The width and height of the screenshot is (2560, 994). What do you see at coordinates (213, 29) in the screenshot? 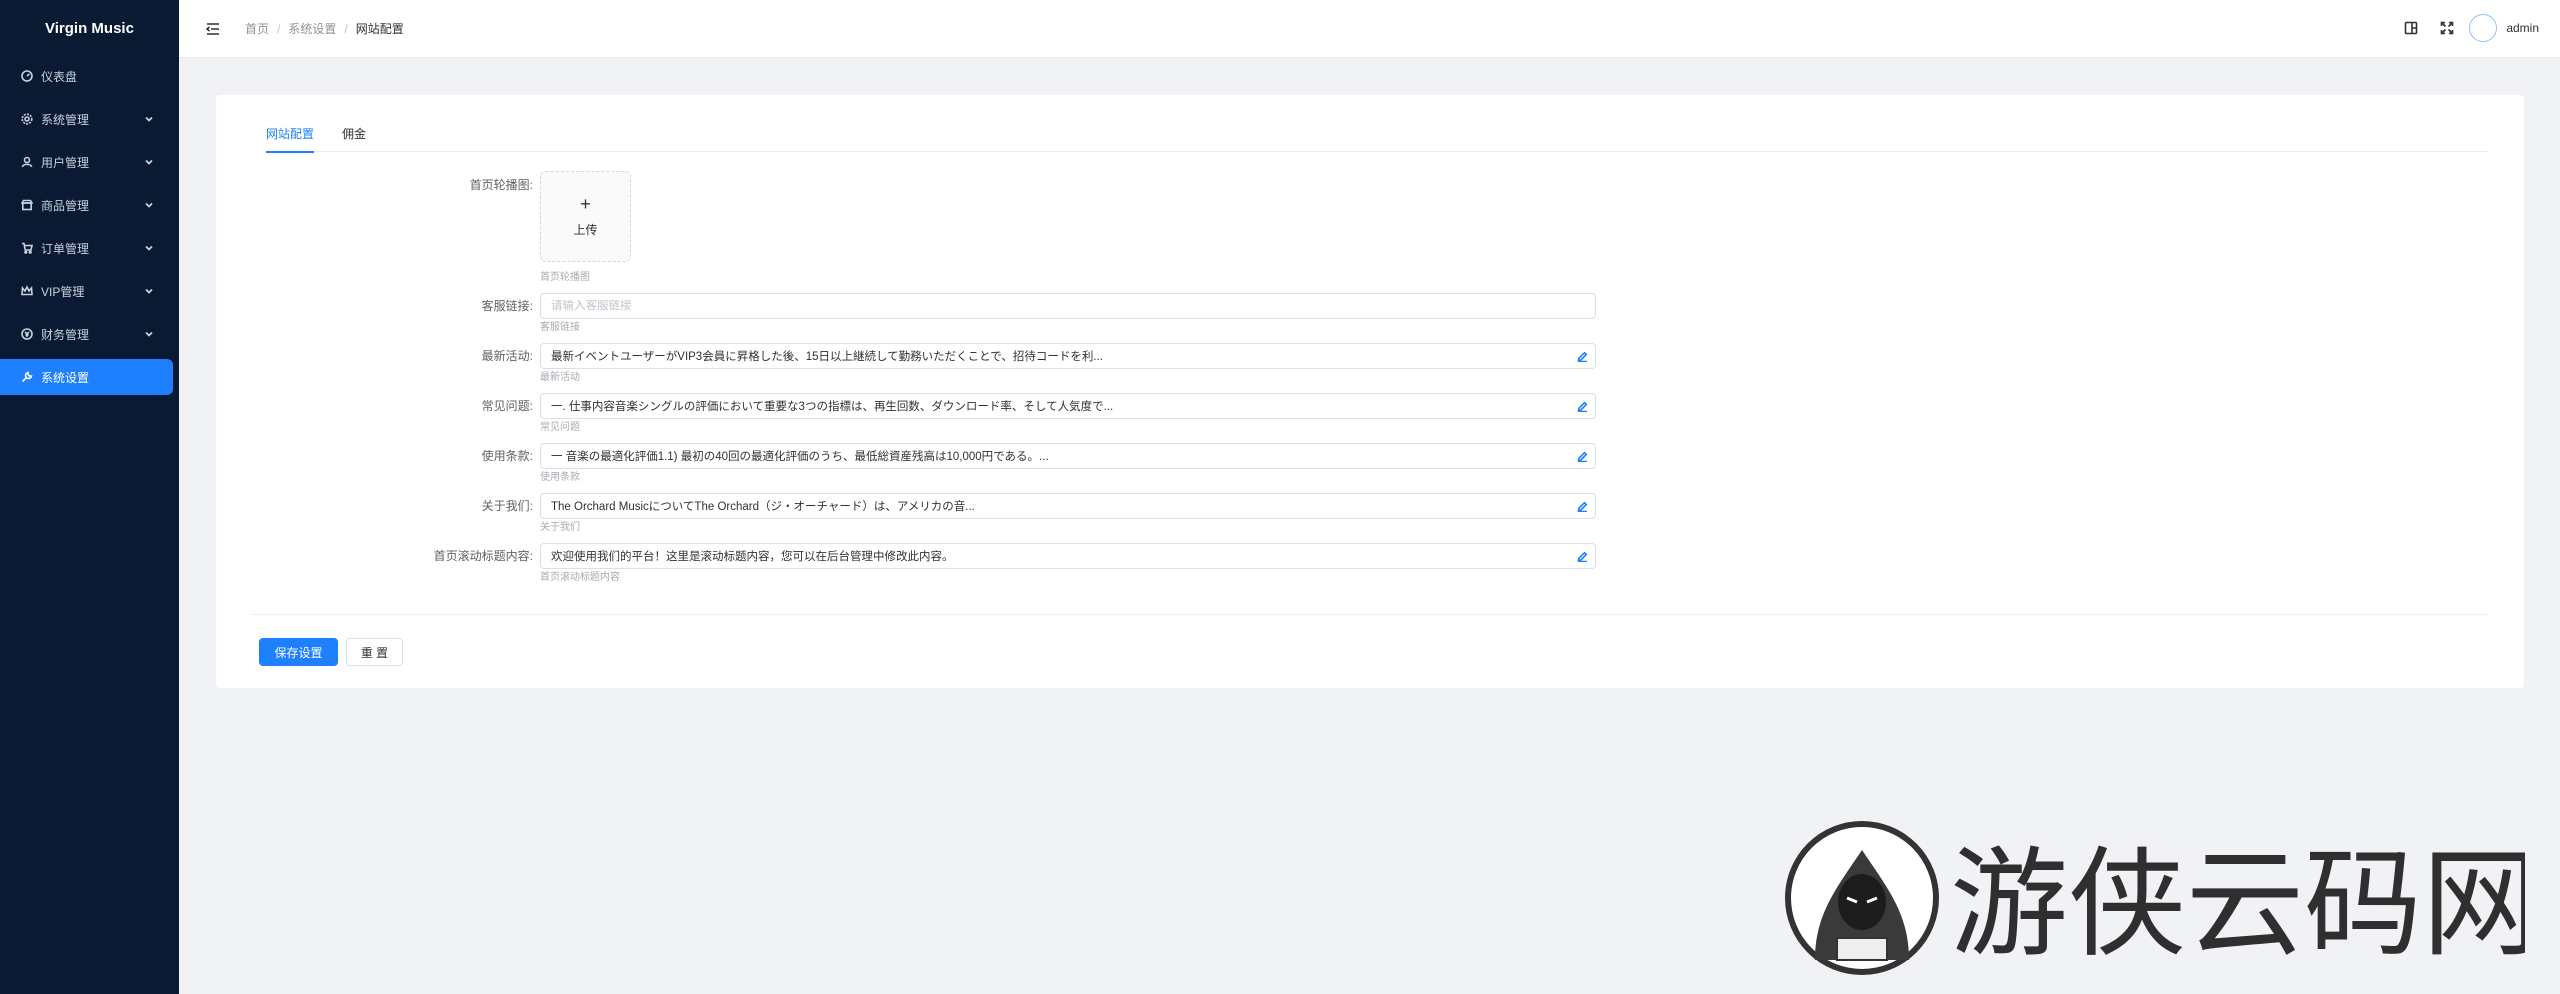
I see `menu-fold-icon` at bounding box center [213, 29].